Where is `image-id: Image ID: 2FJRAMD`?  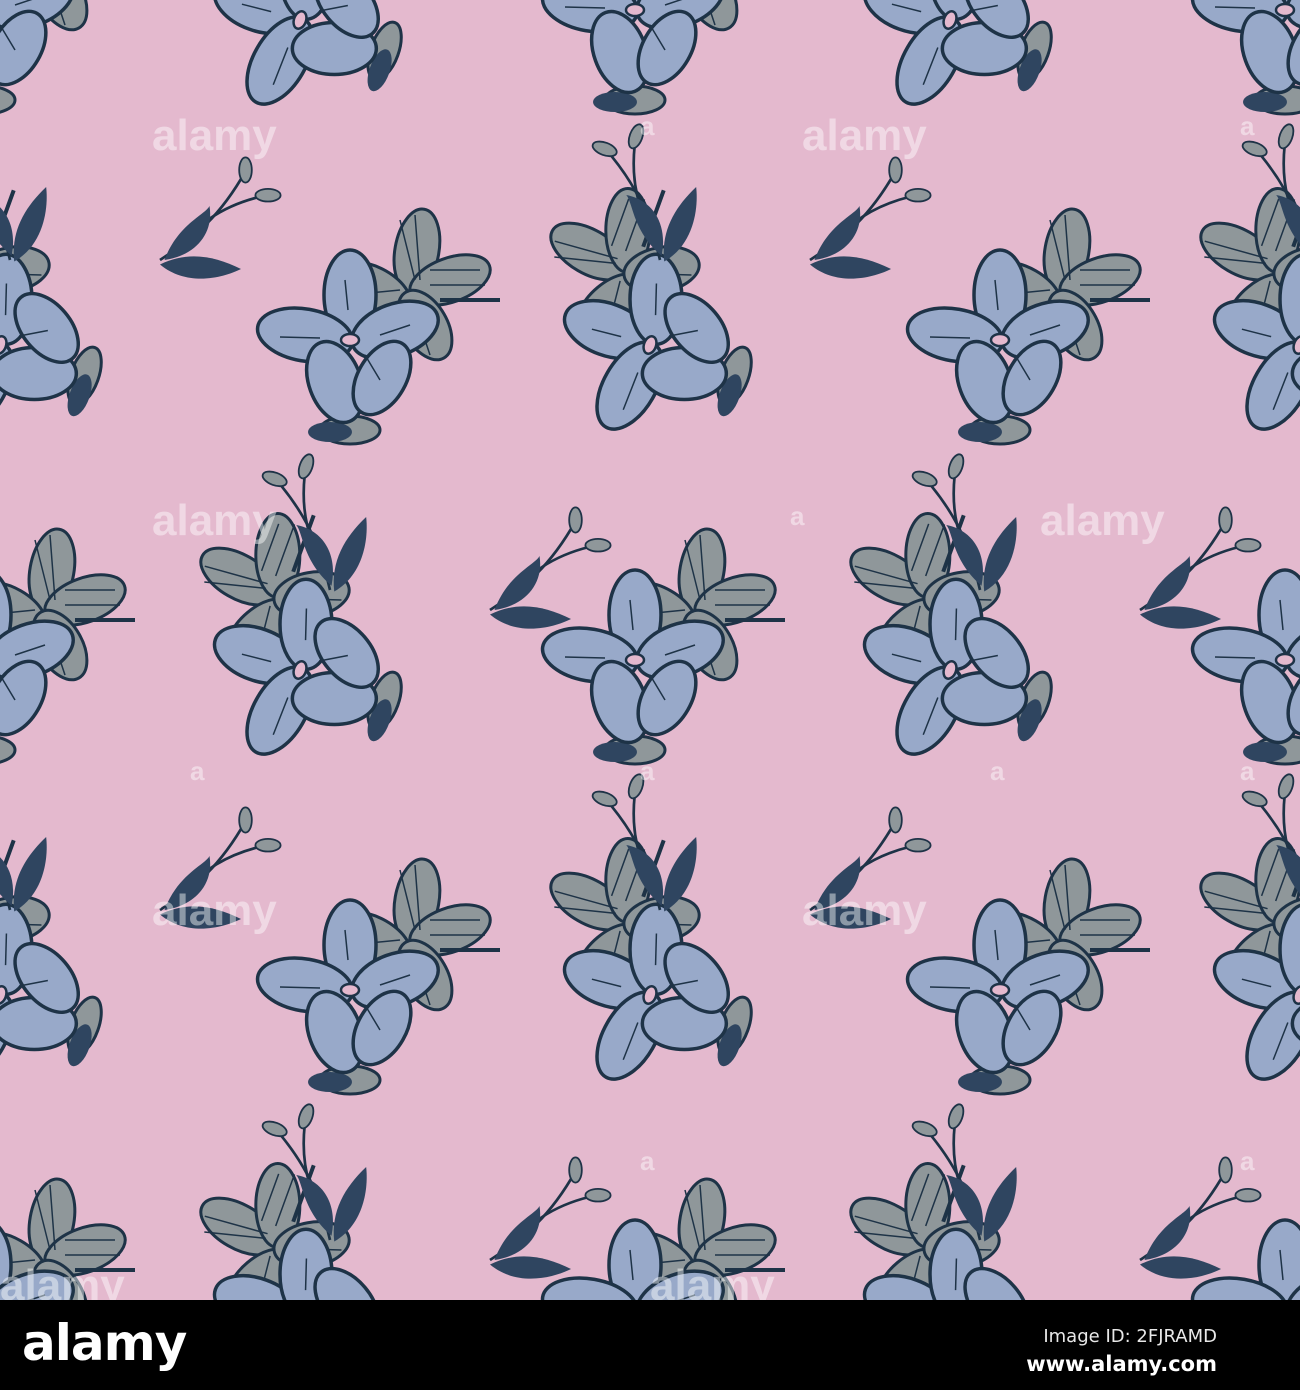 image-id: Image ID: 2FJRAMD is located at coordinates (1130, 1336).